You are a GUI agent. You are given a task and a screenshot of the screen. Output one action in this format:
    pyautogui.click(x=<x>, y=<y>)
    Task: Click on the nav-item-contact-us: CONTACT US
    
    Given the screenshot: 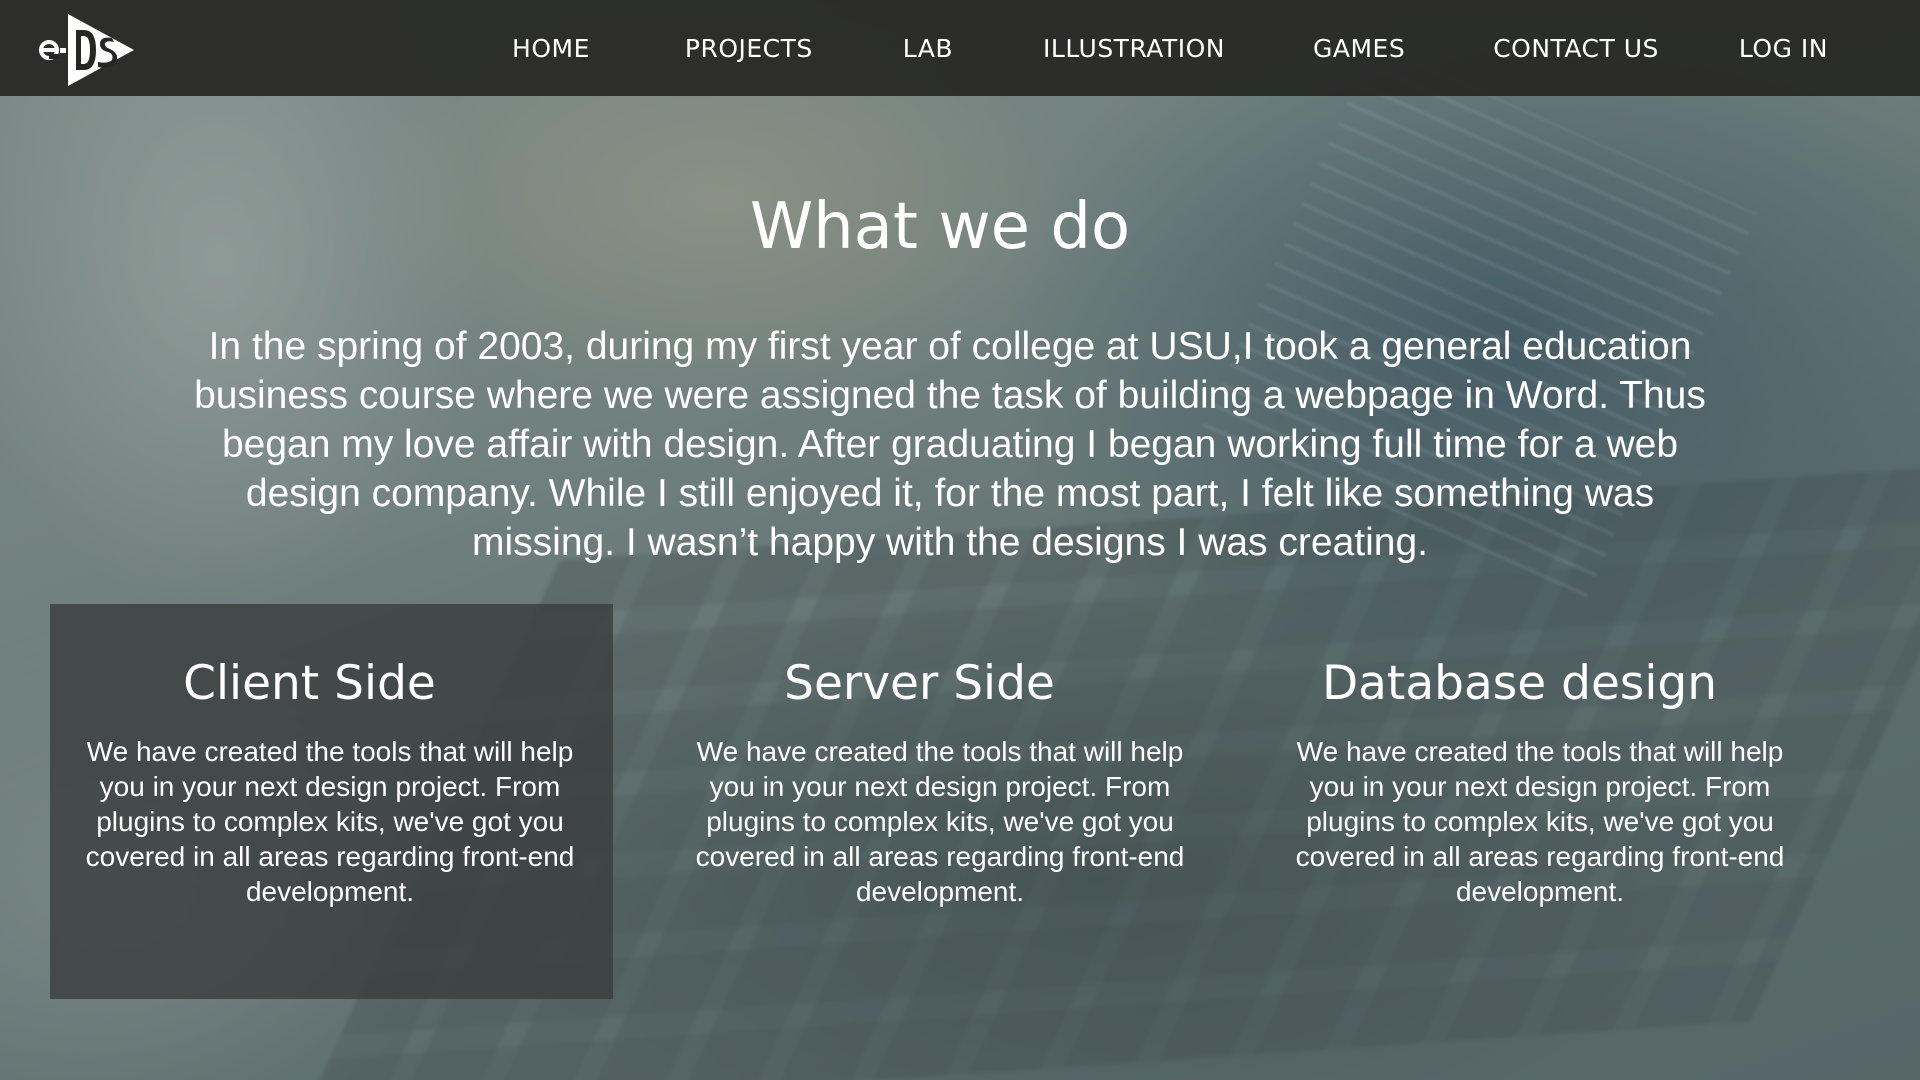 What is the action you would take?
    pyautogui.click(x=1576, y=48)
    